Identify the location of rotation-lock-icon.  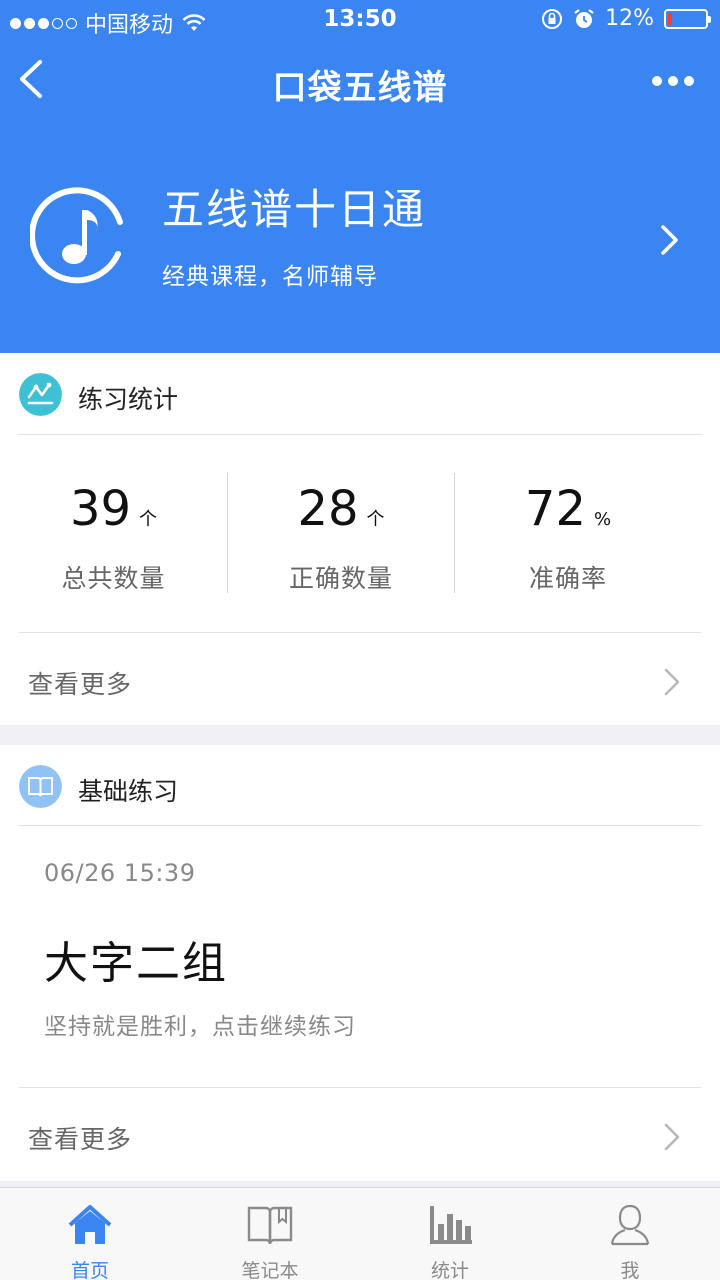
(552, 18).